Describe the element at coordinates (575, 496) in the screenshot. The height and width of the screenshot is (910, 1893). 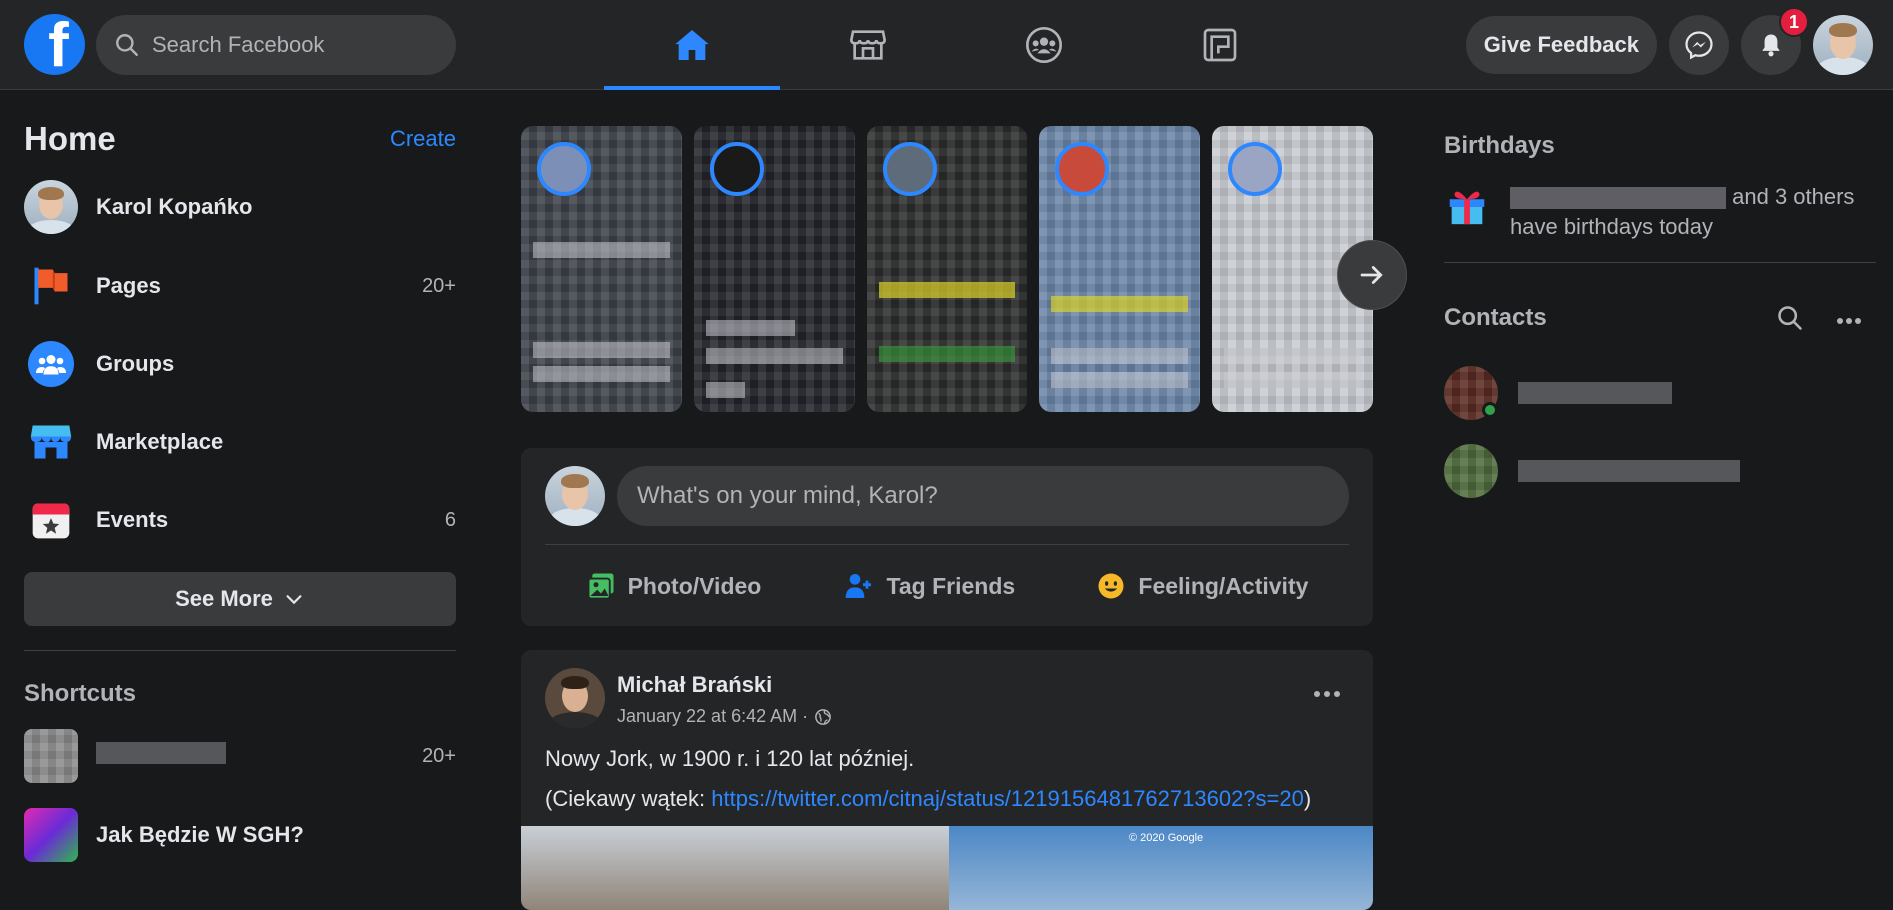
I see `composer-avatar` at that location.